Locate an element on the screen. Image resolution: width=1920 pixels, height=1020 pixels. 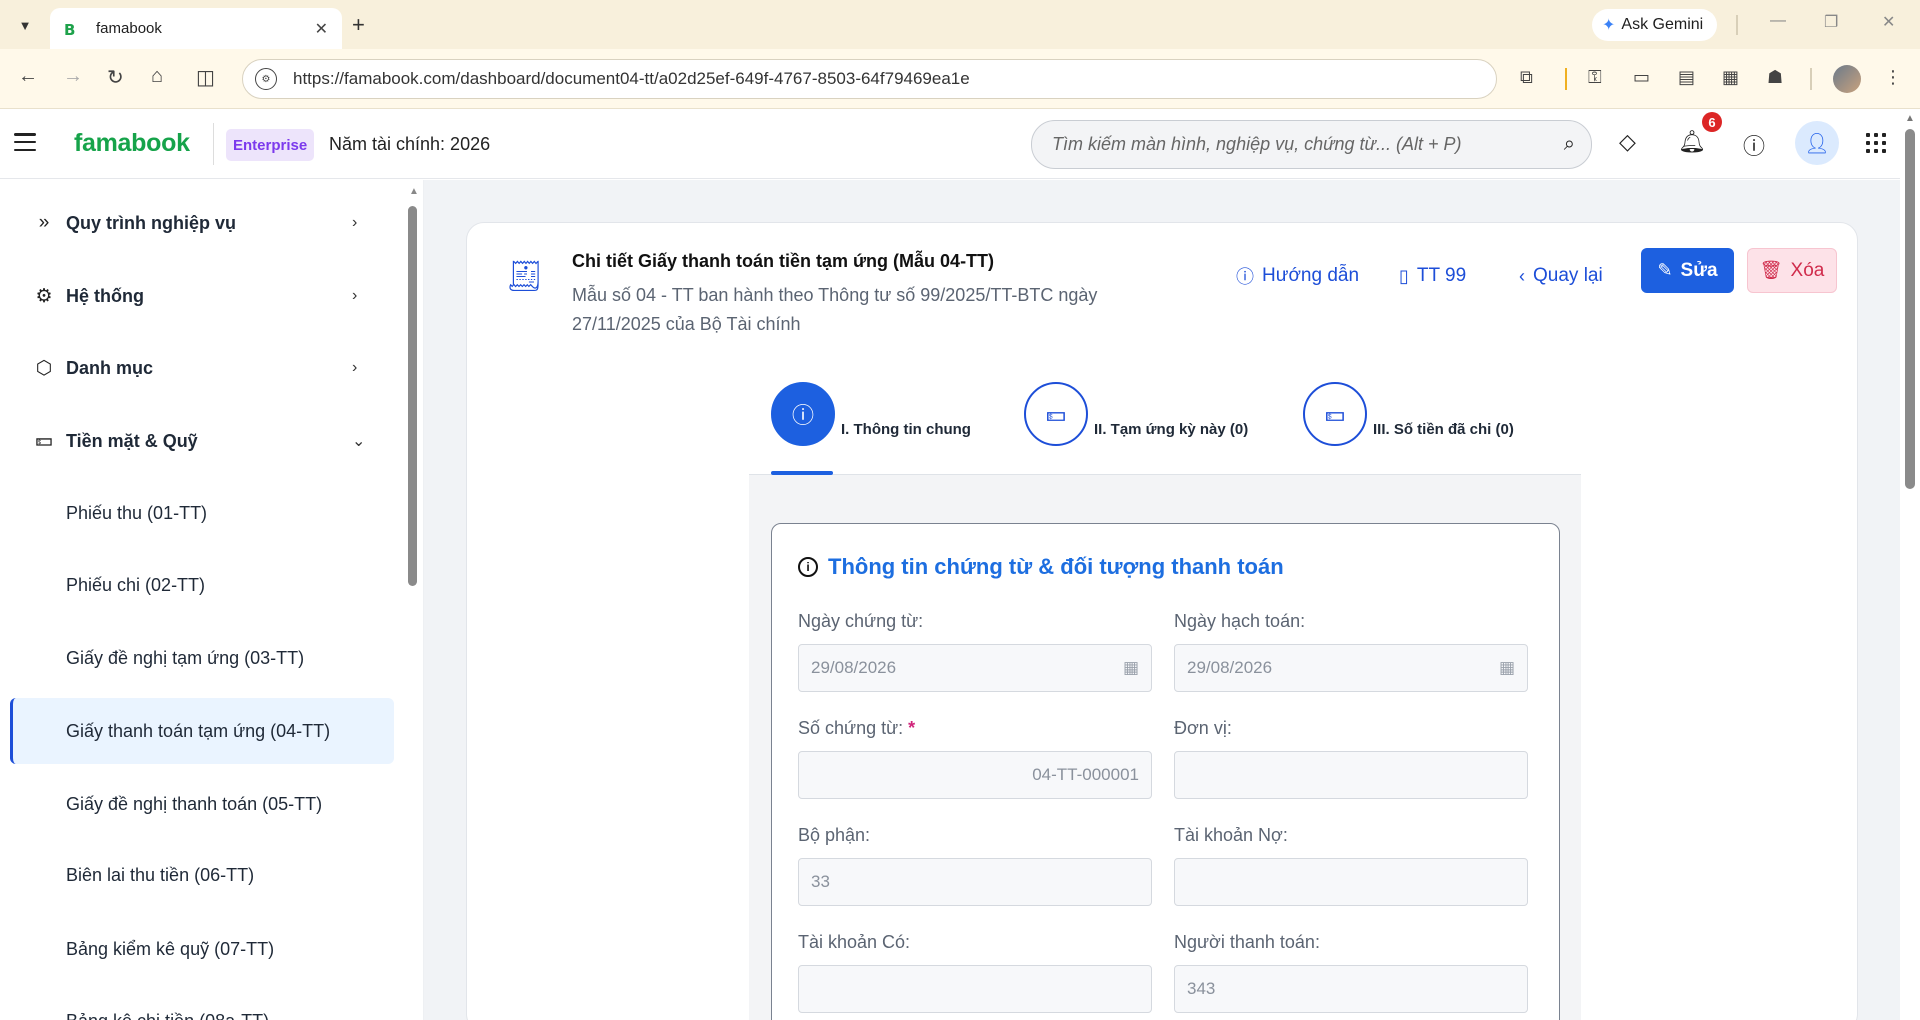
sidebar-group-cash: 💵︎ Tiền mặt & Quỹ ⌄ is located at coordinates (200, 441).